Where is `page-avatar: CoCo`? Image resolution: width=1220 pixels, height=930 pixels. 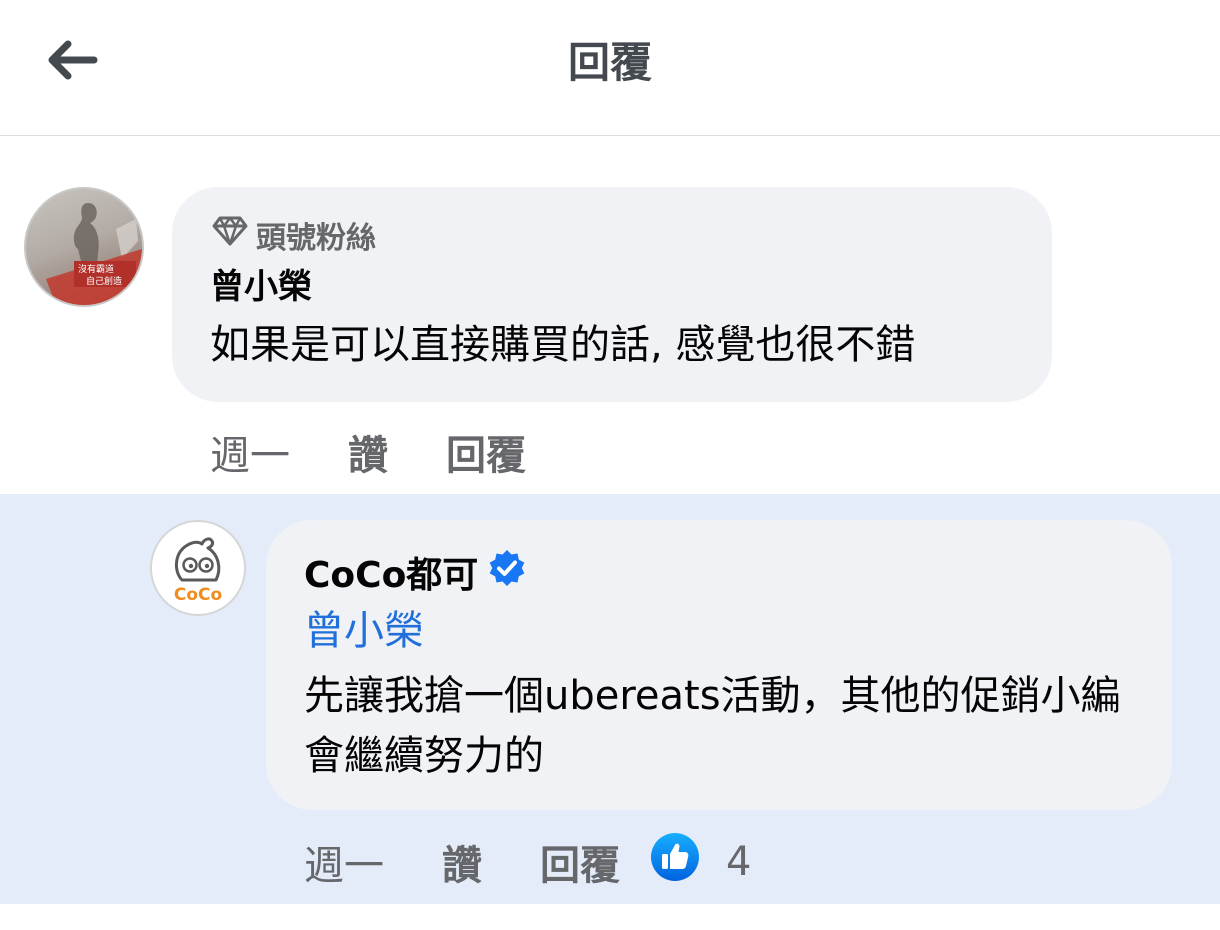
page-avatar: CoCo is located at coordinates (198, 568).